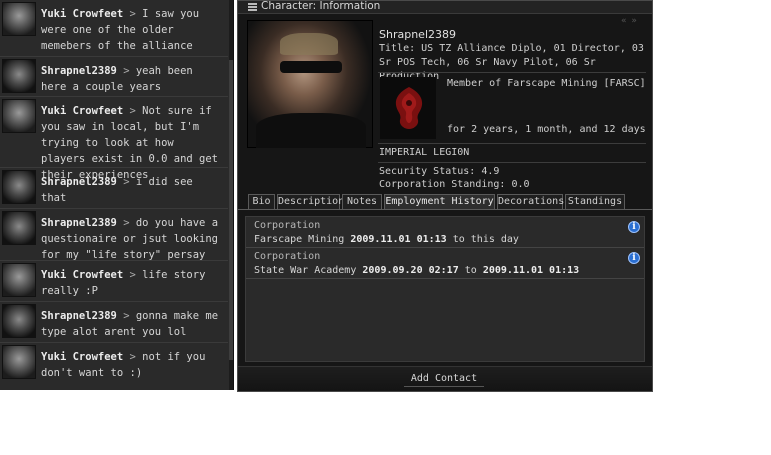 This screenshot has height=455, width=771. Describe the element at coordinates (362, 202) in the screenshot. I see `tab-notes: Notes` at that location.